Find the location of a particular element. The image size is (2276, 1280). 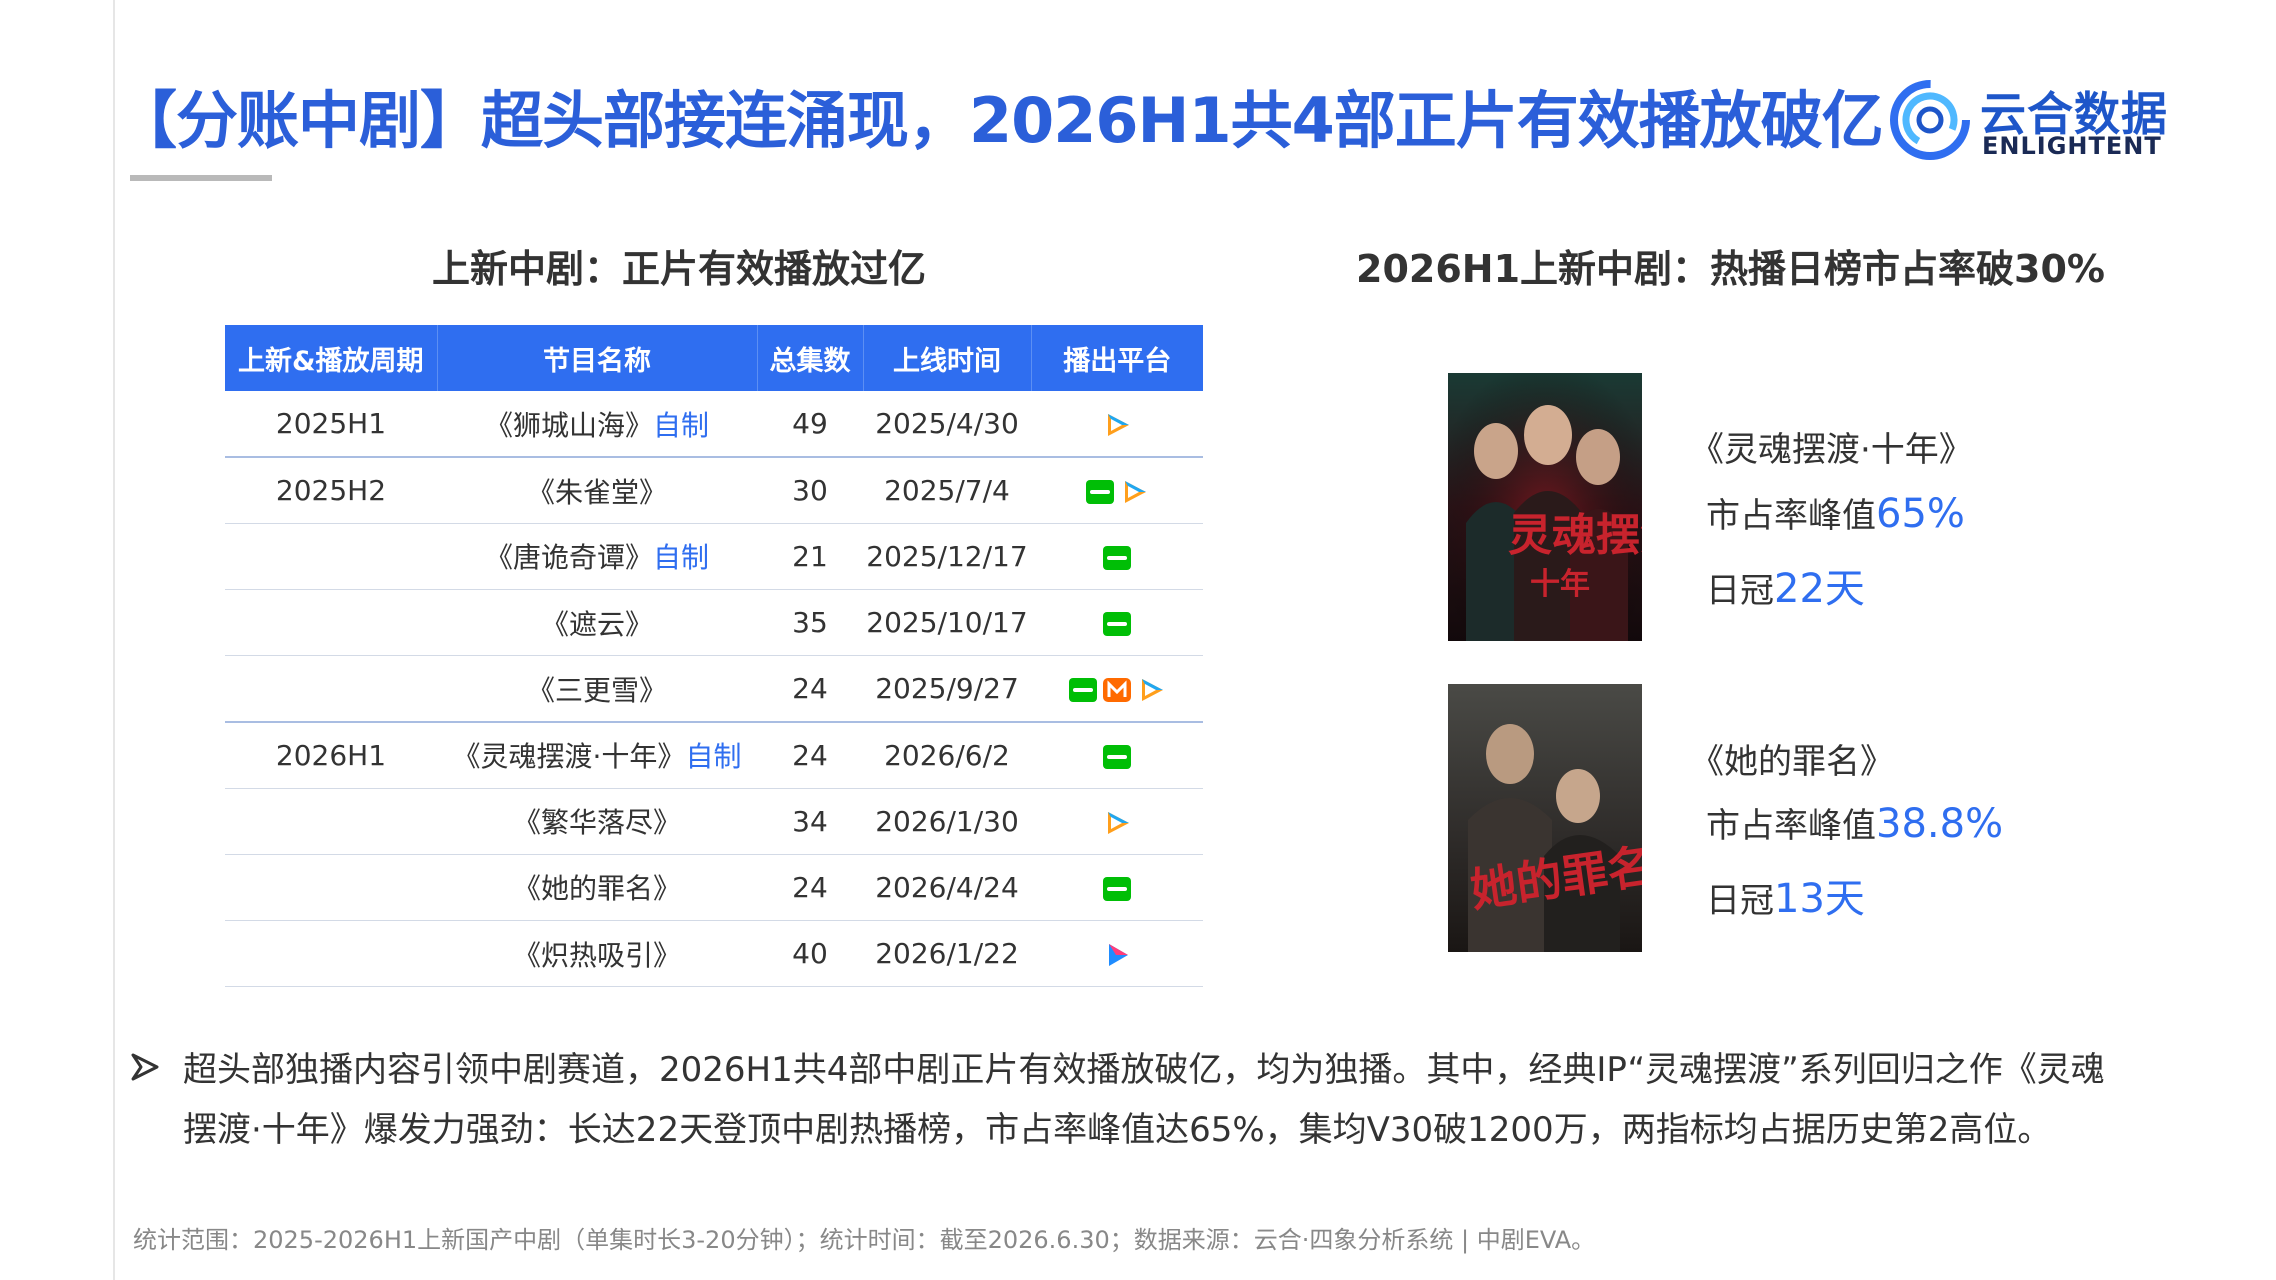

cell-period: 2025H2 is located at coordinates (331, 490).